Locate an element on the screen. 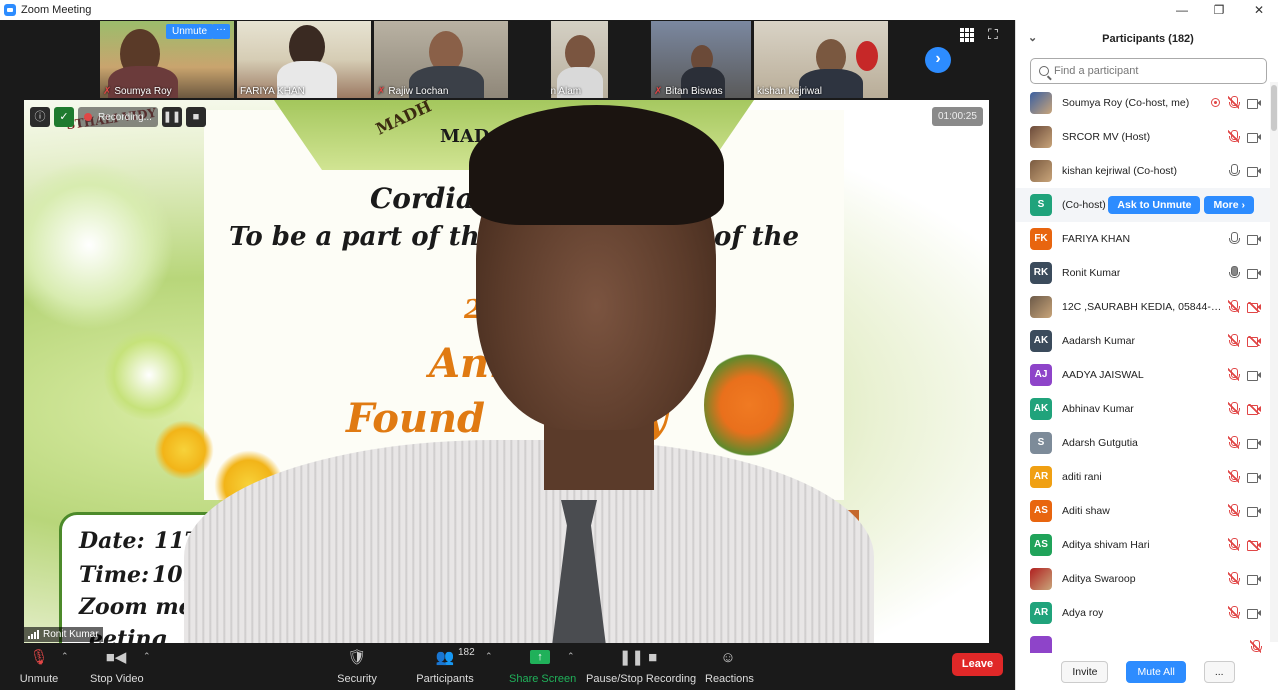 Image resolution: width=1280 pixels, height=690 pixels. participant-row: S (Co-host) Ask to Unmute More › is located at coordinates (1143, 205).